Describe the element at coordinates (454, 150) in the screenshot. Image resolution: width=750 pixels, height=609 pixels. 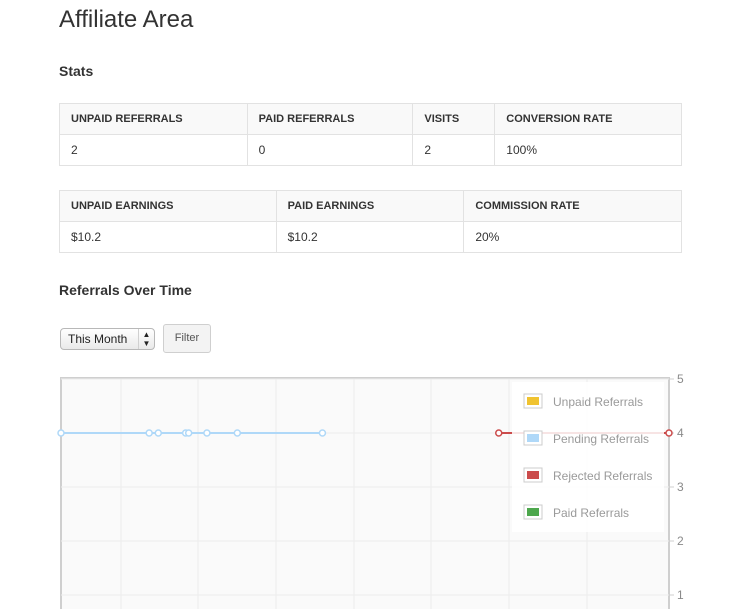
I see `visits-value: 2` at that location.